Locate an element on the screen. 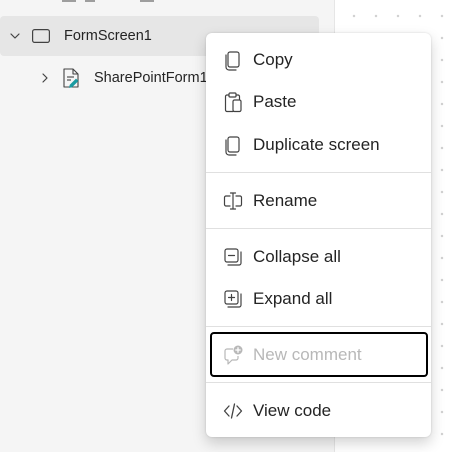 This screenshot has height=452, width=459. menu-item-paste: Paste is located at coordinates (318, 102).